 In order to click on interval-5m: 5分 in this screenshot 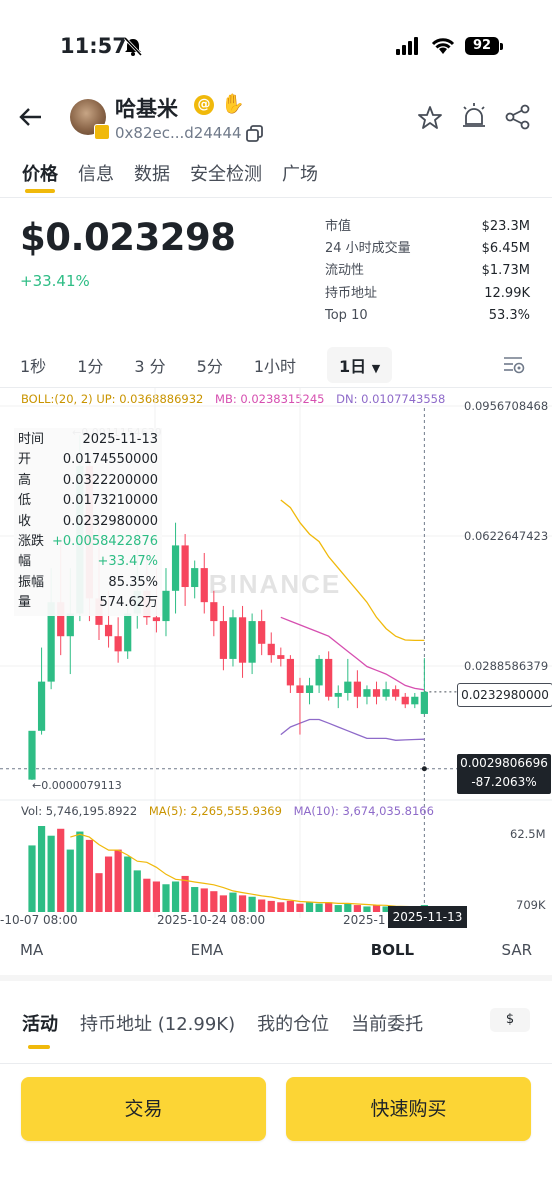, I will do `click(210, 365)`.